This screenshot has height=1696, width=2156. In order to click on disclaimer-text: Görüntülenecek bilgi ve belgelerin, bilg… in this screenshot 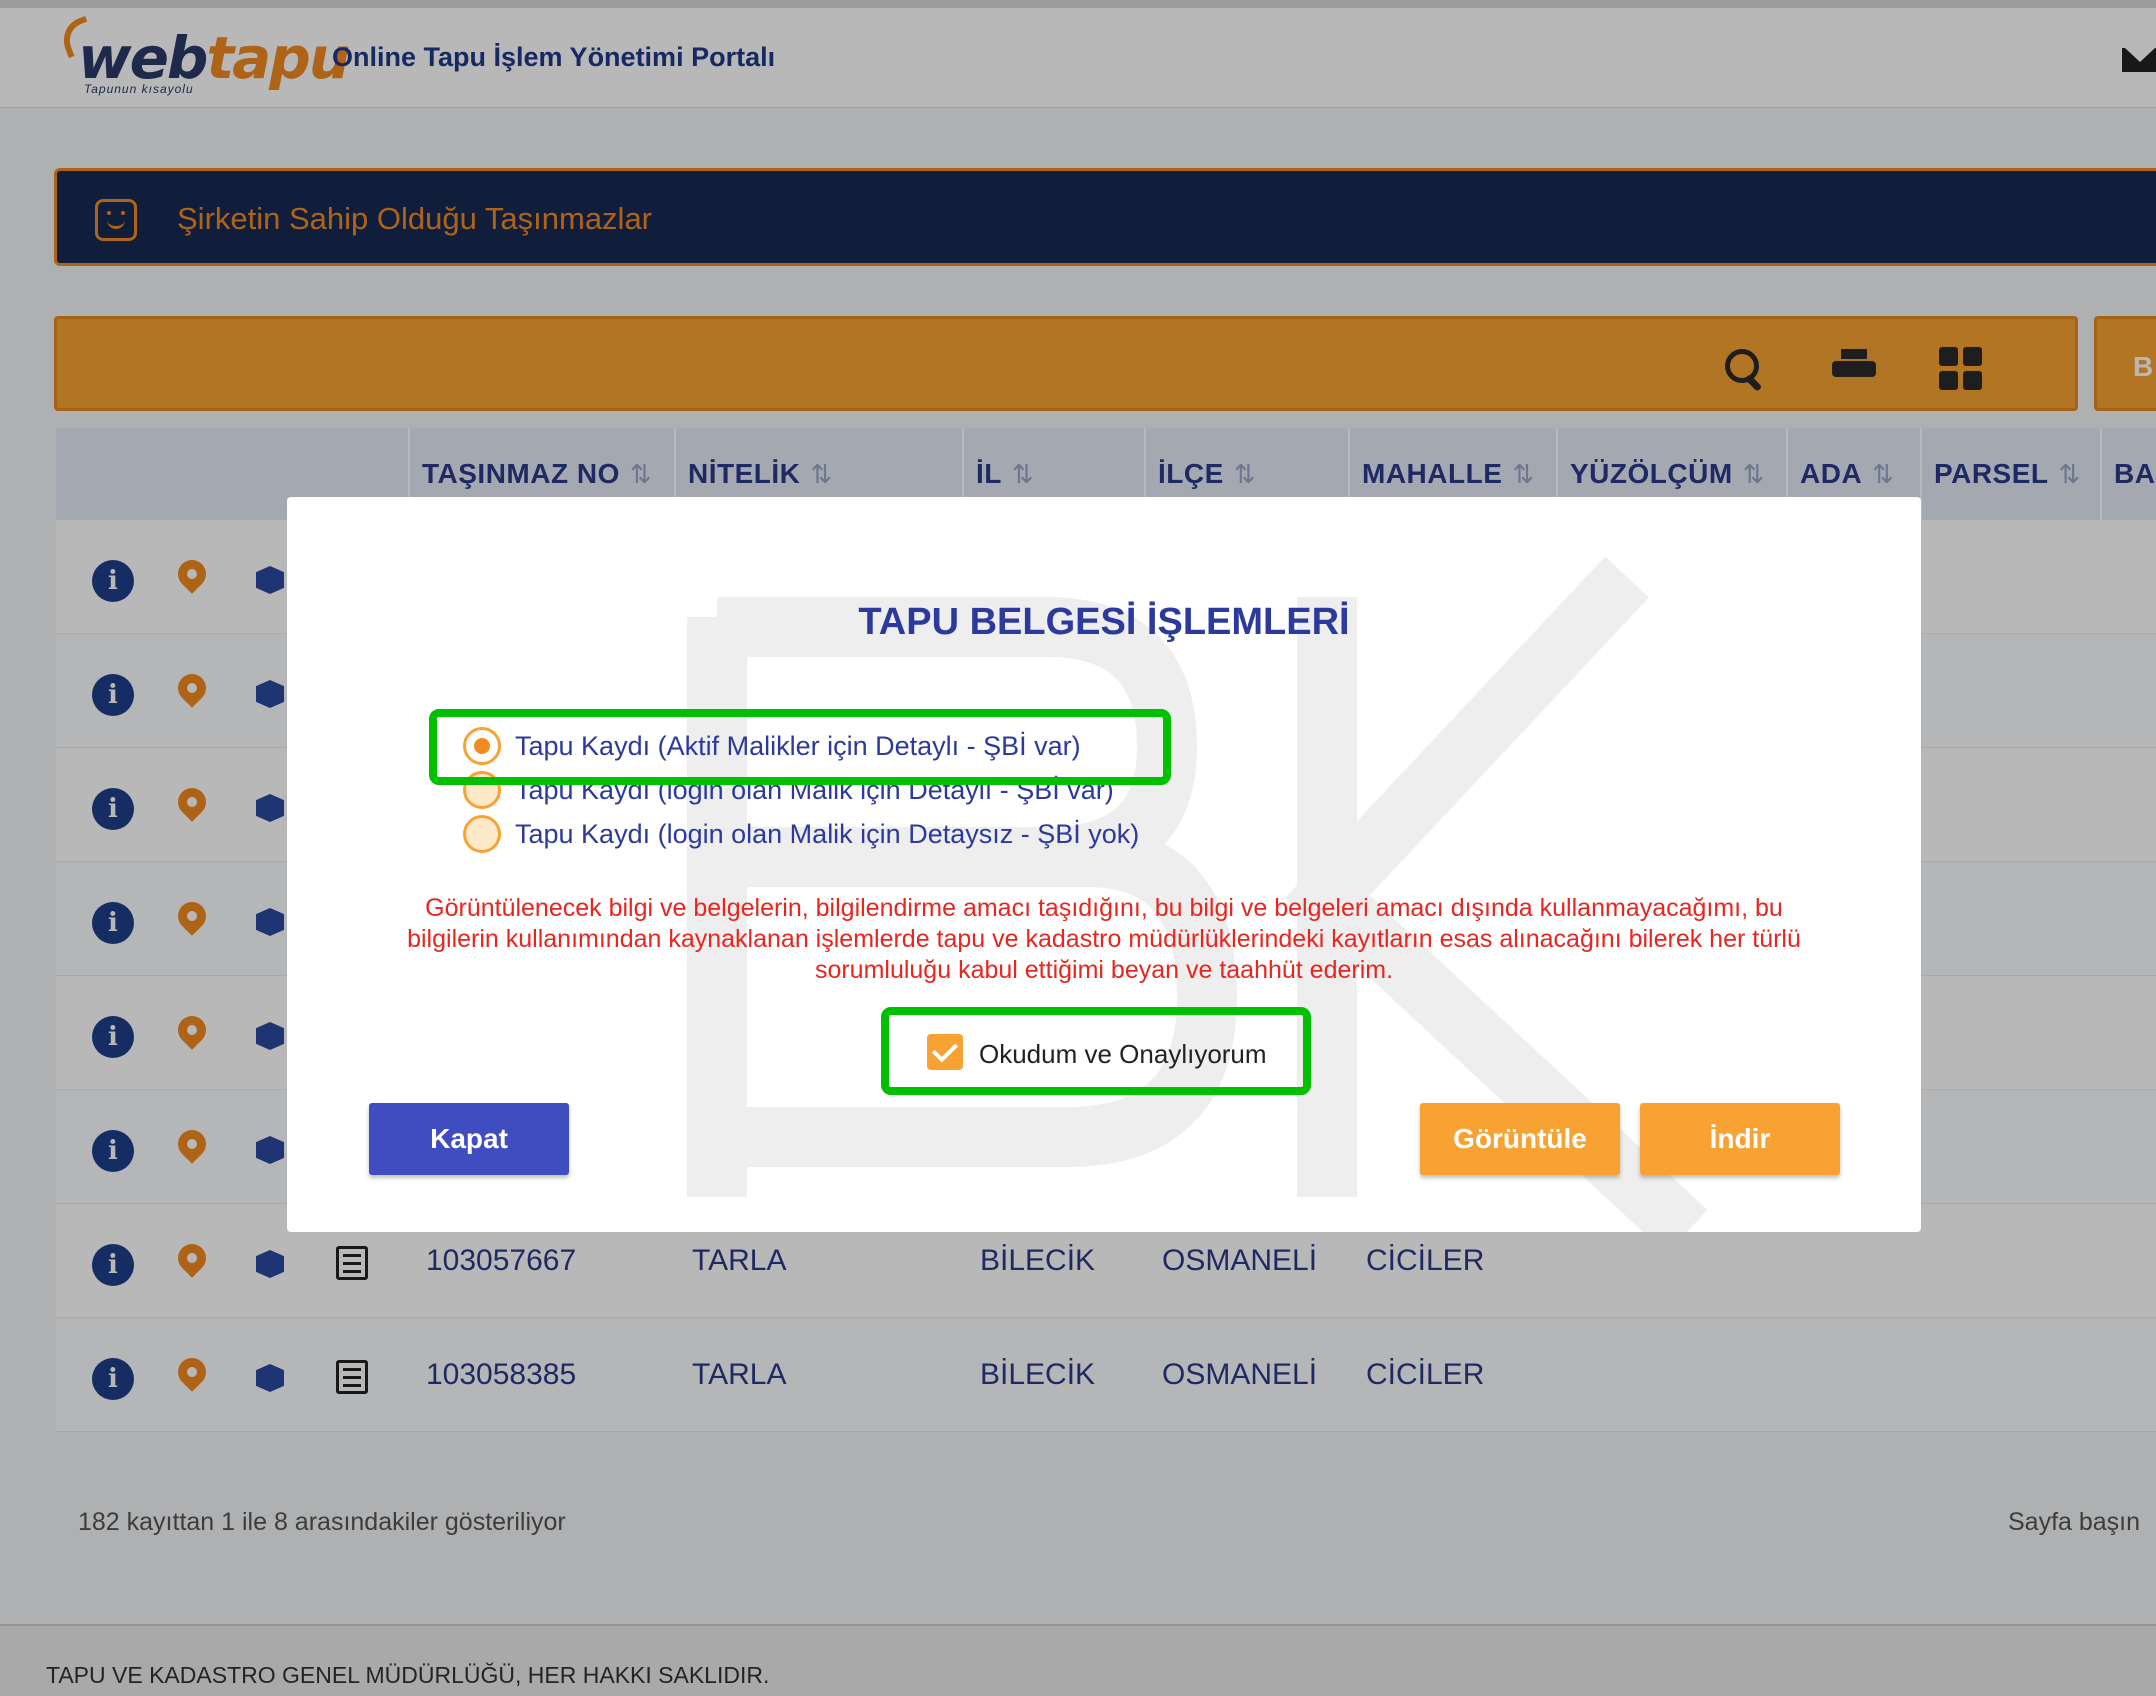, I will do `click(1104, 939)`.